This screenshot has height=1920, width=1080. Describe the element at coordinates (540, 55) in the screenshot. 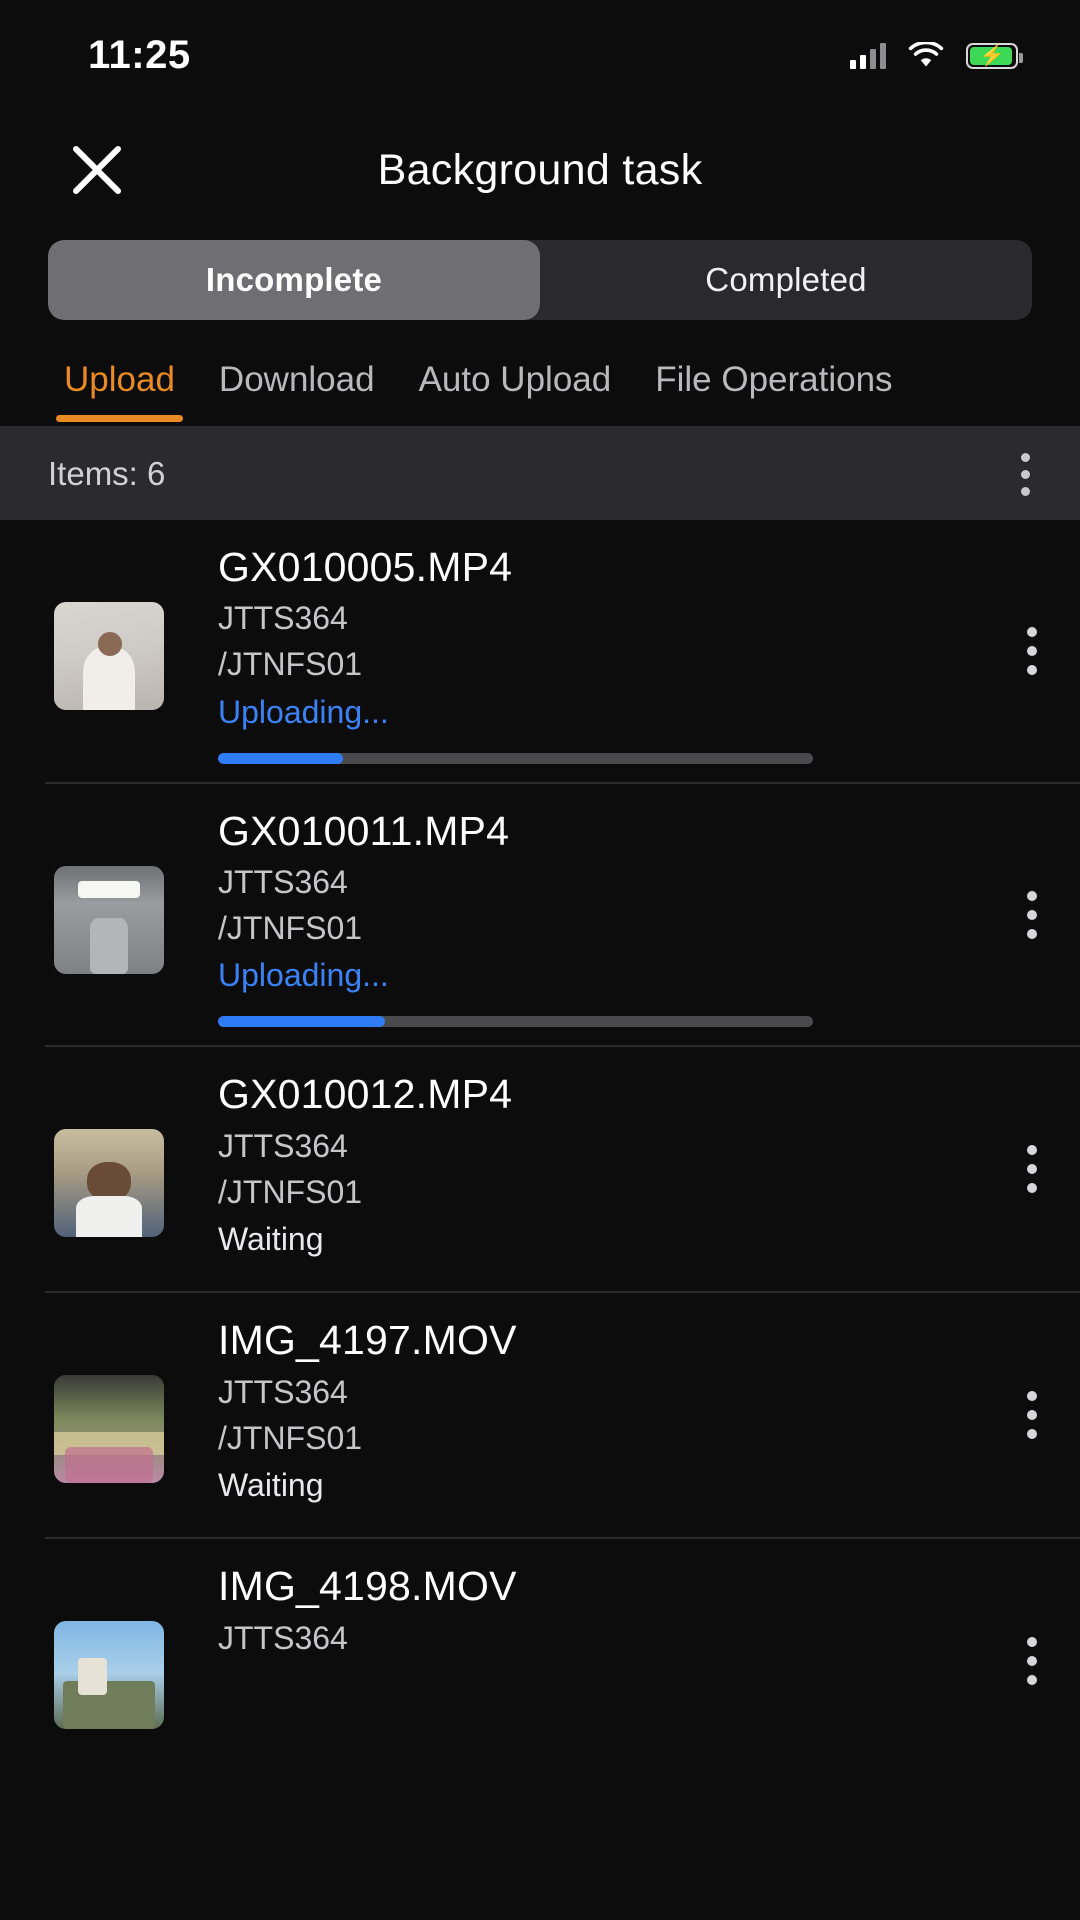

I see `status-bar: 11:25 ⚡` at that location.